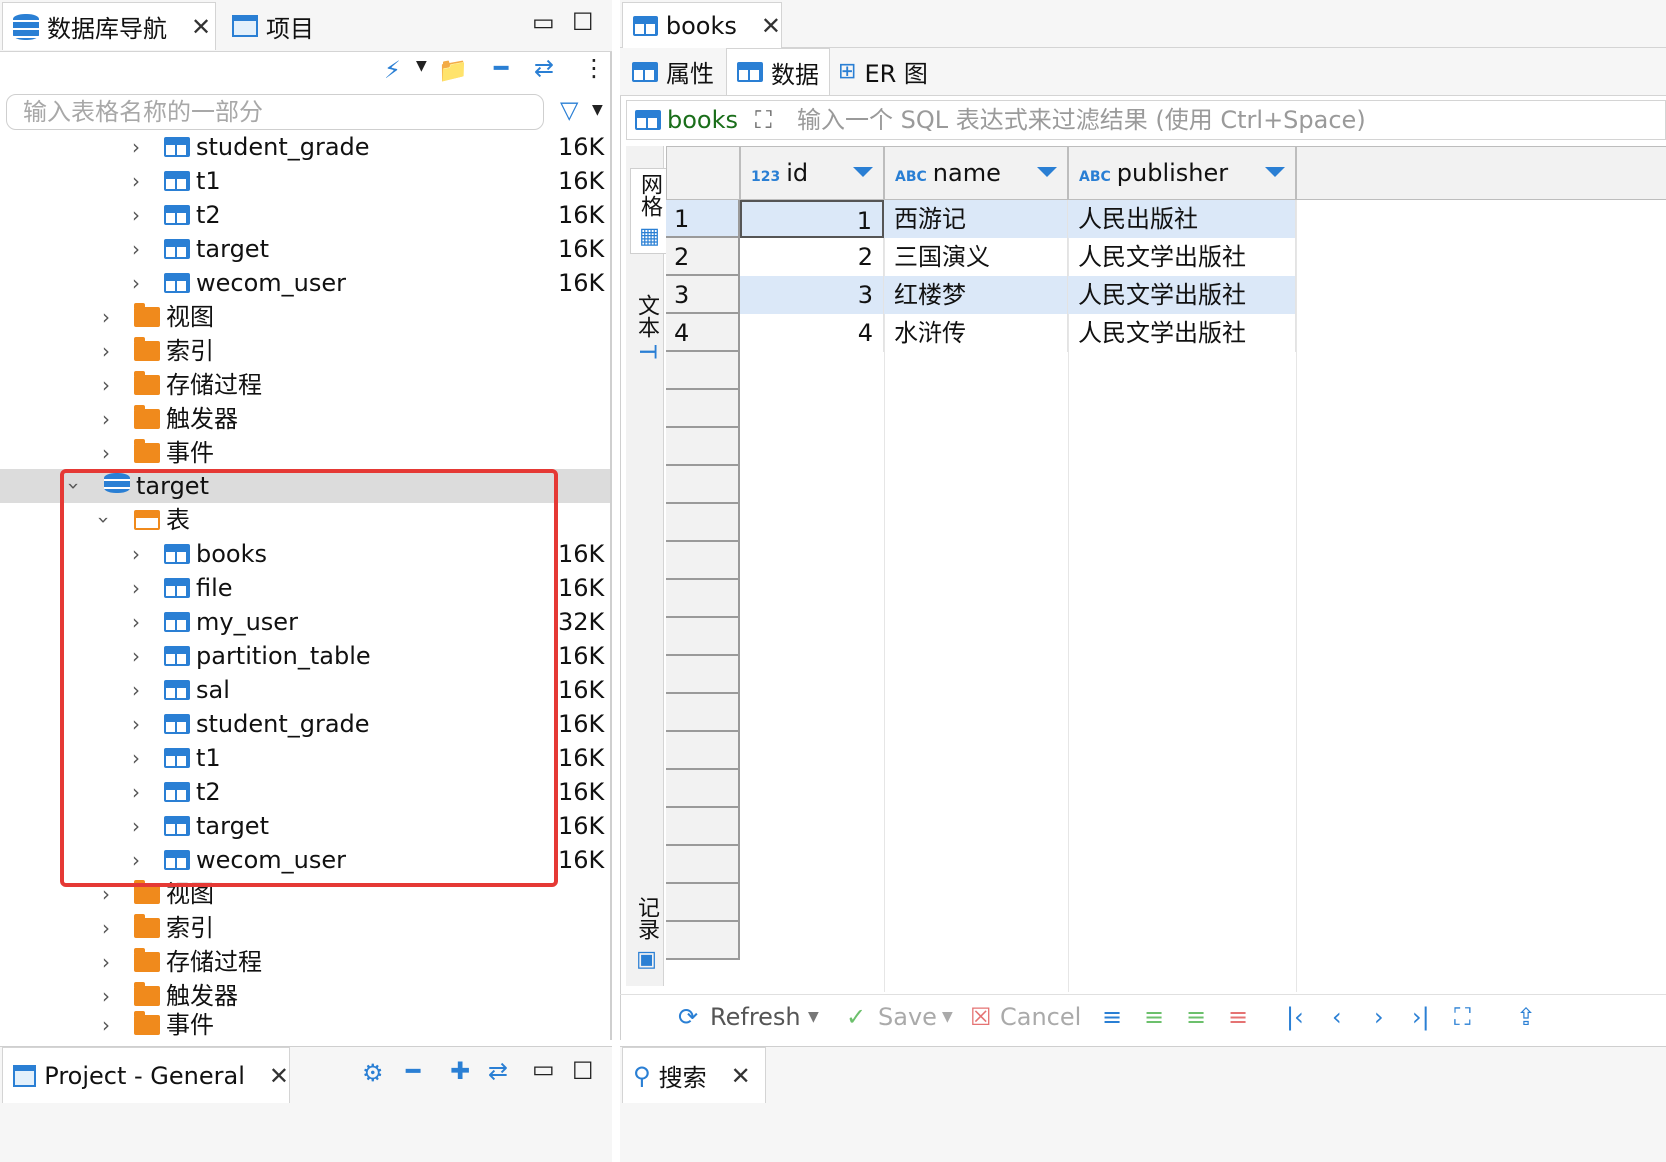  What do you see at coordinates (305, 249) in the screenshot?
I see `tree-item-table: › target 16K` at bounding box center [305, 249].